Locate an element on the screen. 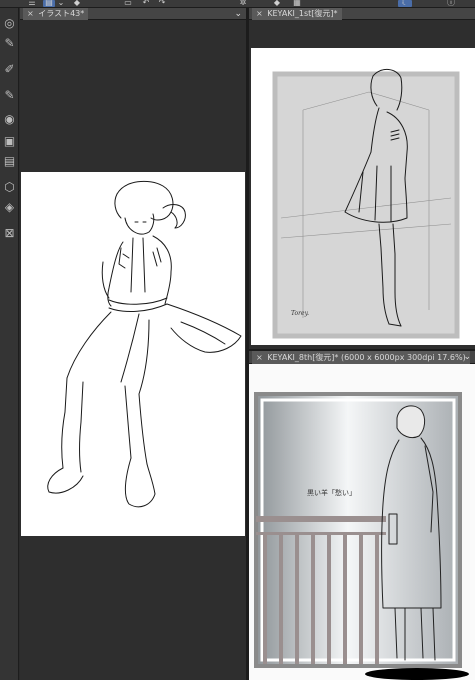 The height and width of the screenshot is (680, 475). reference-icon: ⊠ is located at coordinates (9, 233).